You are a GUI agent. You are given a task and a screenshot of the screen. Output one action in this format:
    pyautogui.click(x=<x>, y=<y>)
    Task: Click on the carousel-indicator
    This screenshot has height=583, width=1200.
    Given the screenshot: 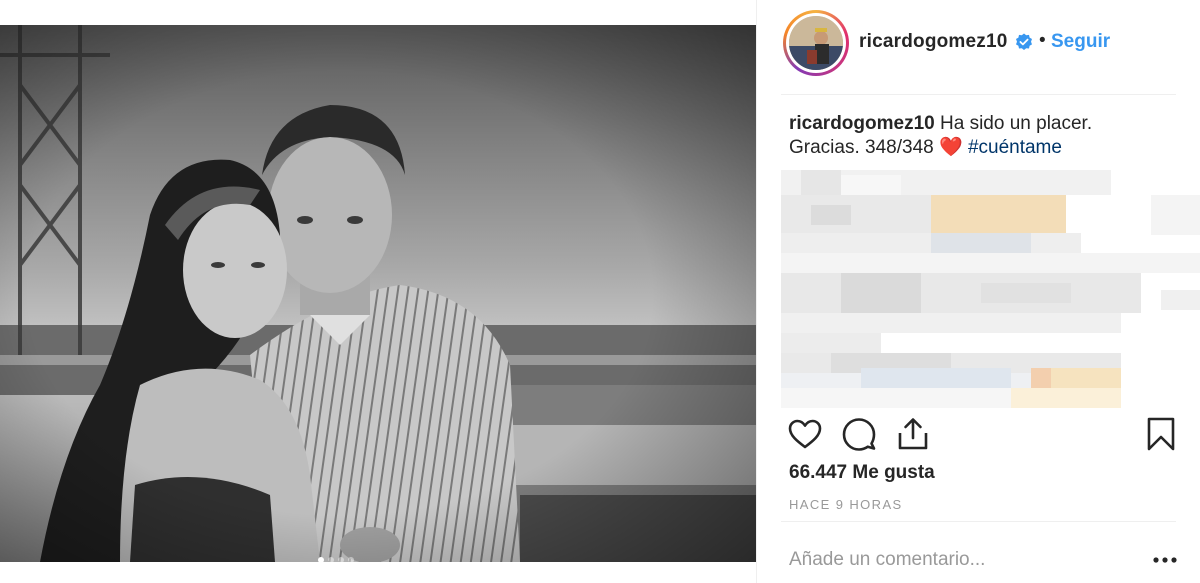 What is the action you would take?
    pyautogui.click(x=336, y=559)
    